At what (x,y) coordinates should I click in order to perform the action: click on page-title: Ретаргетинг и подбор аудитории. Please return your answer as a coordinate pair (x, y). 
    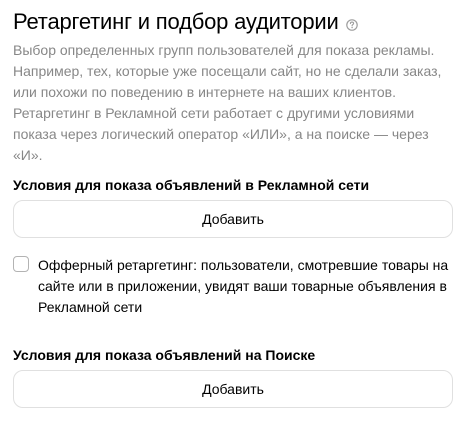
    Looking at the image, I should click on (176, 21).